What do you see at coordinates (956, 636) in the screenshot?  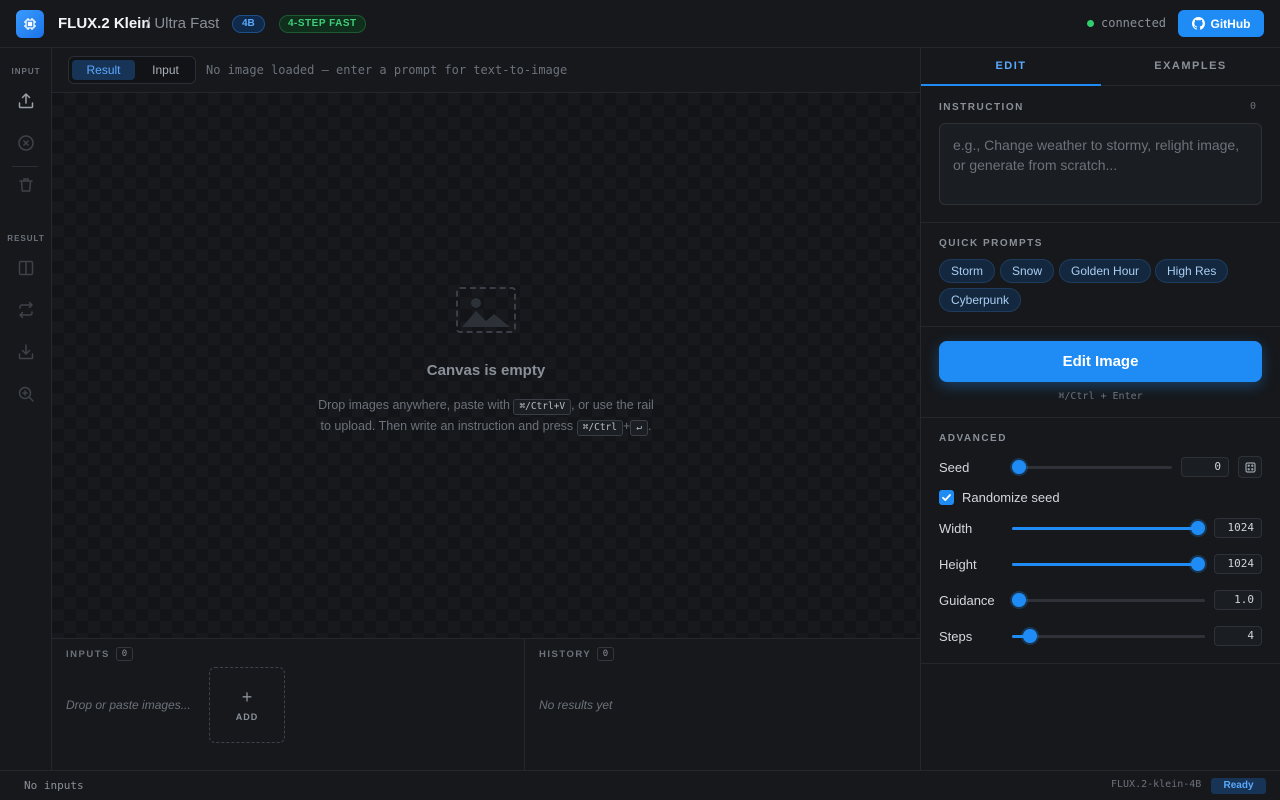 I see `steps-label: Steps` at bounding box center [956, 636].